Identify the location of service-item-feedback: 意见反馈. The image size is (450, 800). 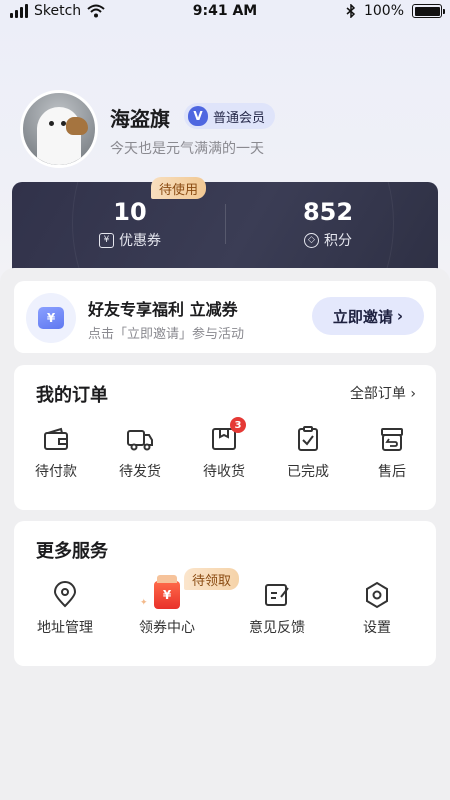
(277, 609).